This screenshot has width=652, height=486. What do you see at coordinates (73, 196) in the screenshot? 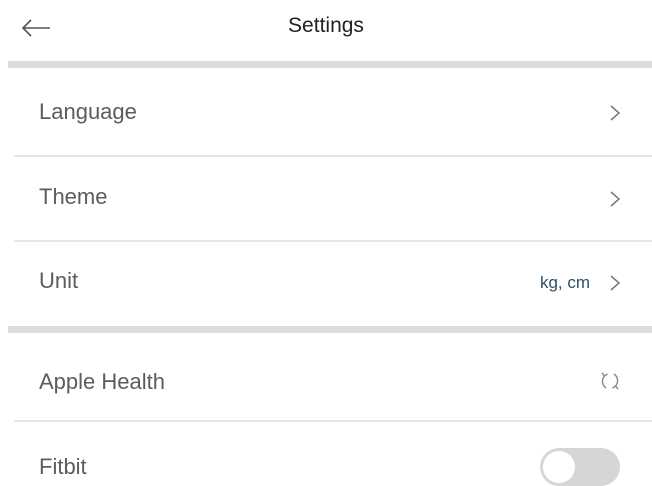
I see `settings-item-label: Theme` at bounding box center [73, 196].